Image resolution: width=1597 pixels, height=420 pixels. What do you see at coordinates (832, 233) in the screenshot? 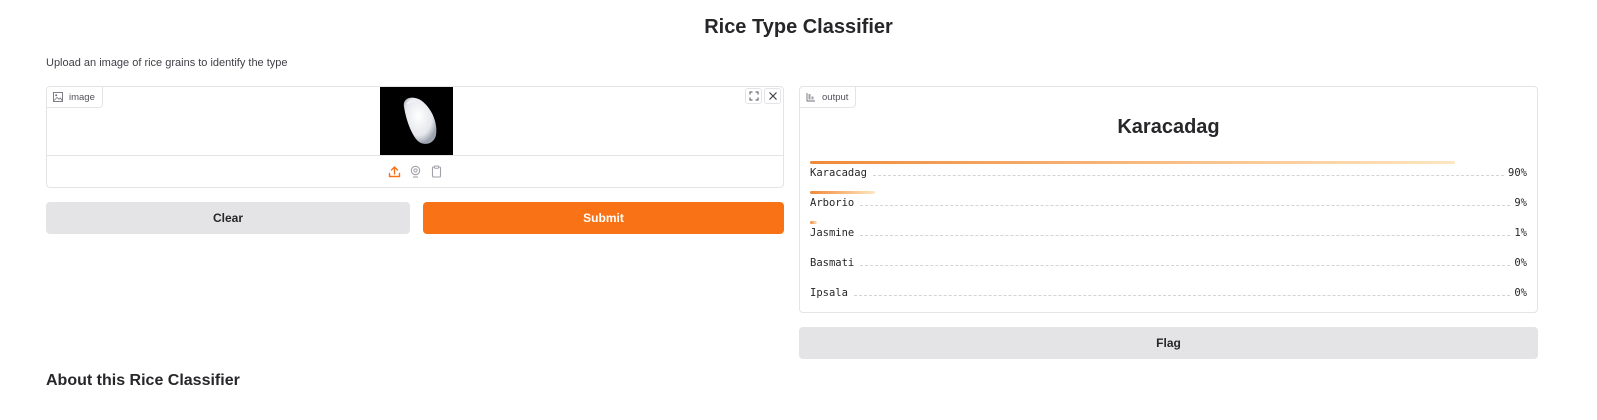
I see `confidence-label: Jasmine` at bounding box center [832, 233].